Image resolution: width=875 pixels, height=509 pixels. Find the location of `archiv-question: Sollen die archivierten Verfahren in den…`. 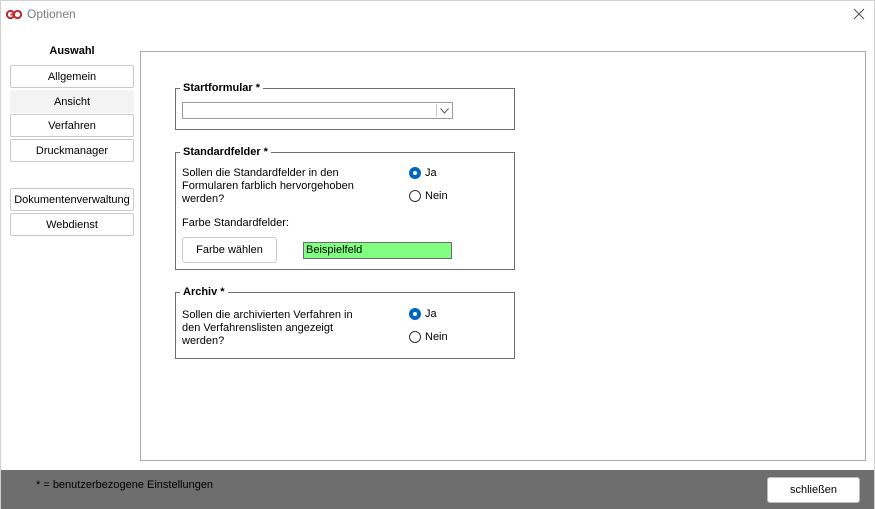

archiv-question: Sollen die archivierten Verfahren in den… is located at coordinates (267, 328).